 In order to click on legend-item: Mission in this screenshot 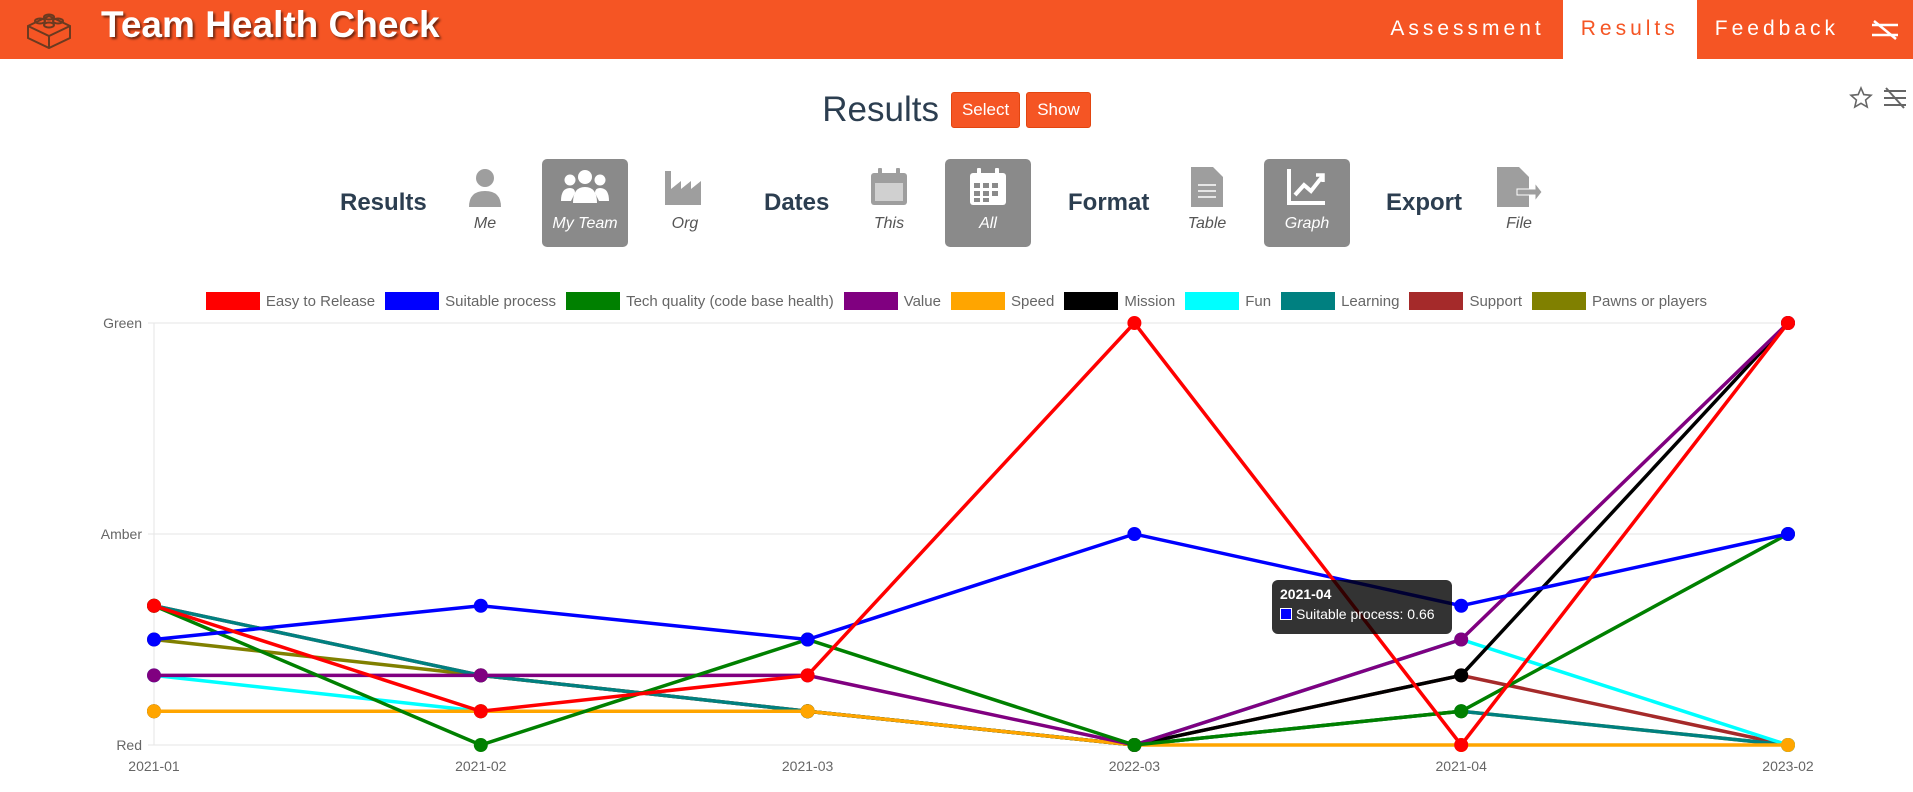, I will do `click(1119, 301)`.